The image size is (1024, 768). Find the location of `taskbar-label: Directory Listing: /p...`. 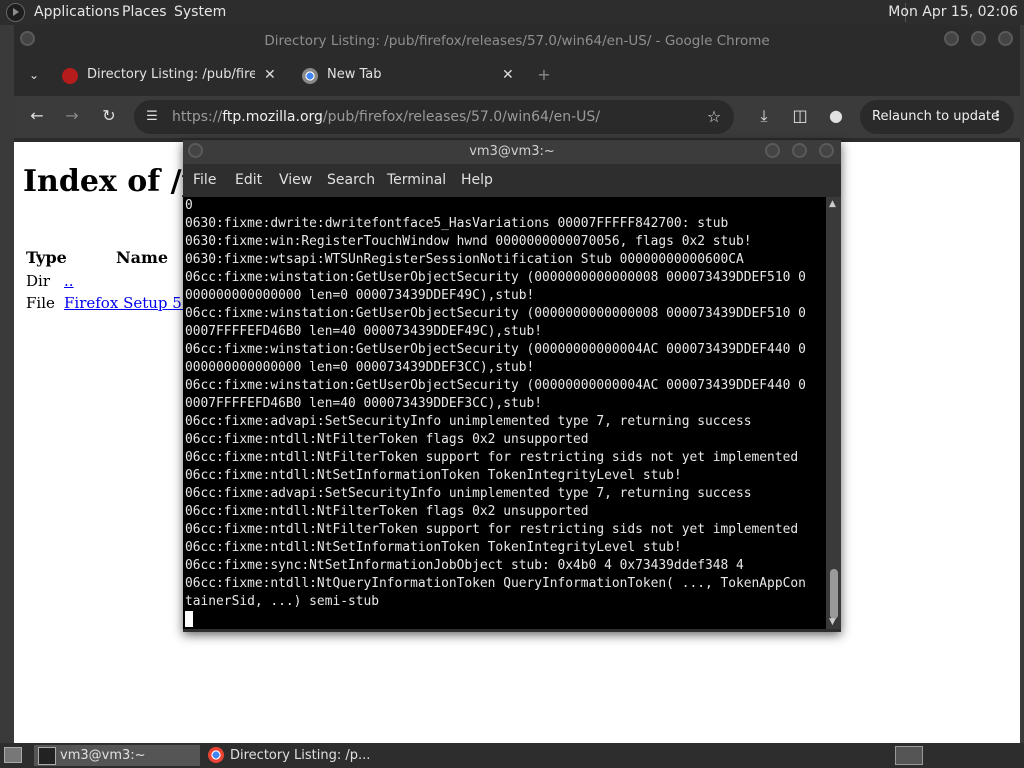

taskbar-label: Directory Listing: /p... is located at coordinates (300, 755).